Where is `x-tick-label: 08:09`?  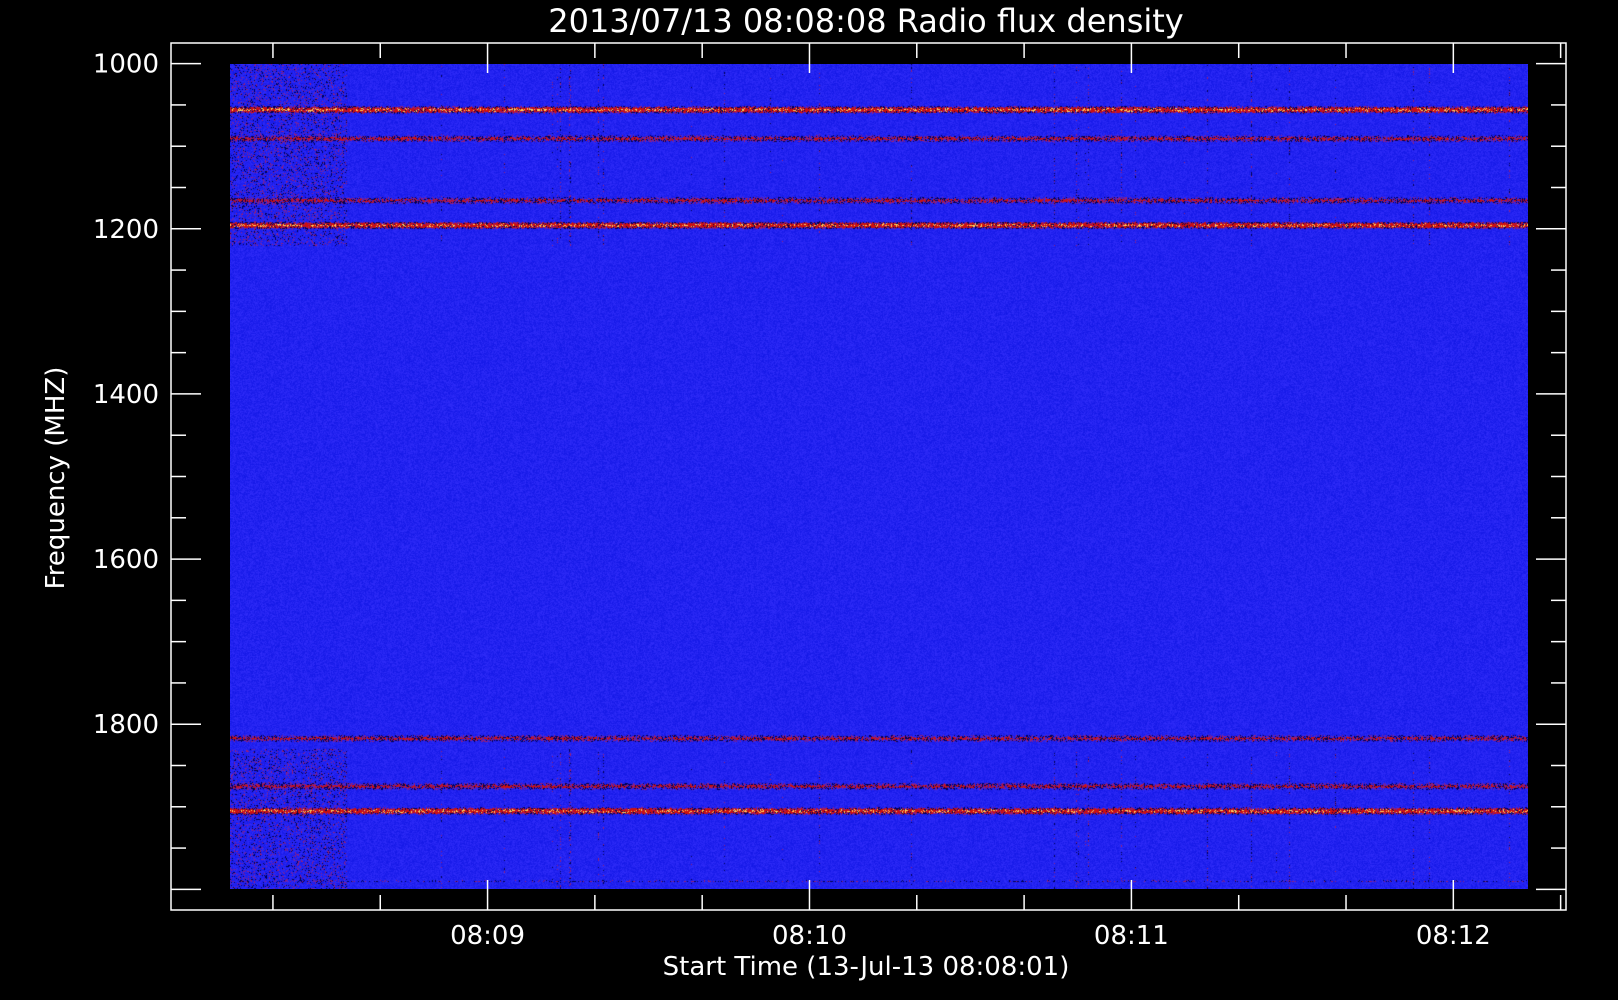 x-tick-label: 08:09 is located at coordinates (487, 936).